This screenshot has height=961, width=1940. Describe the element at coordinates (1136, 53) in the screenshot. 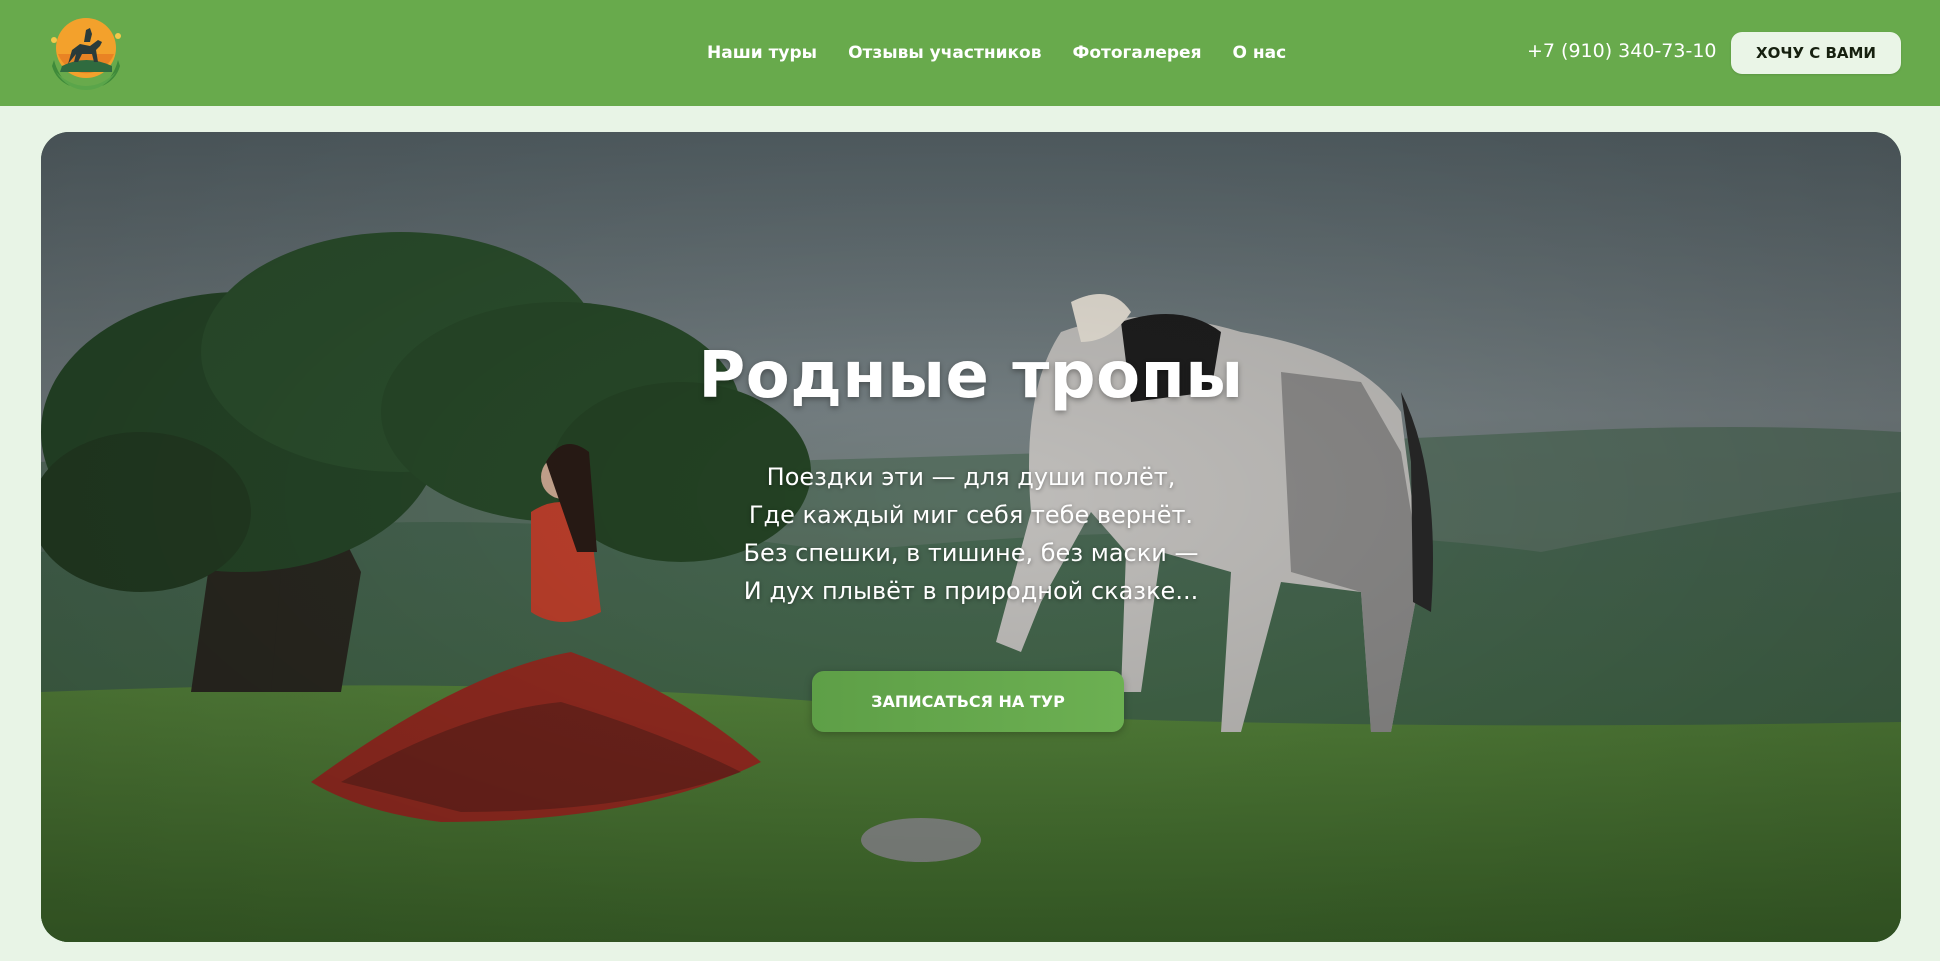

I see `nav-link-gallery: Фотогалерея` at that location.